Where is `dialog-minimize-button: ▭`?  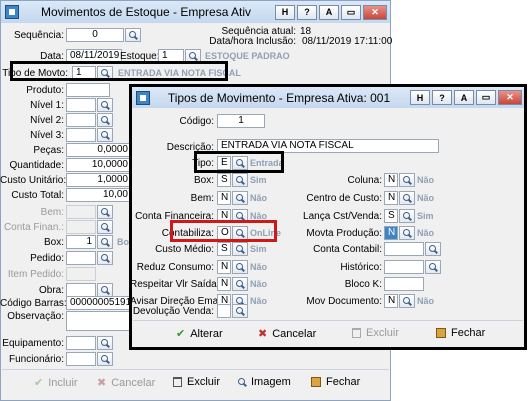
dialog-minimize-button: ▭ is located at coordinates (486, 97).